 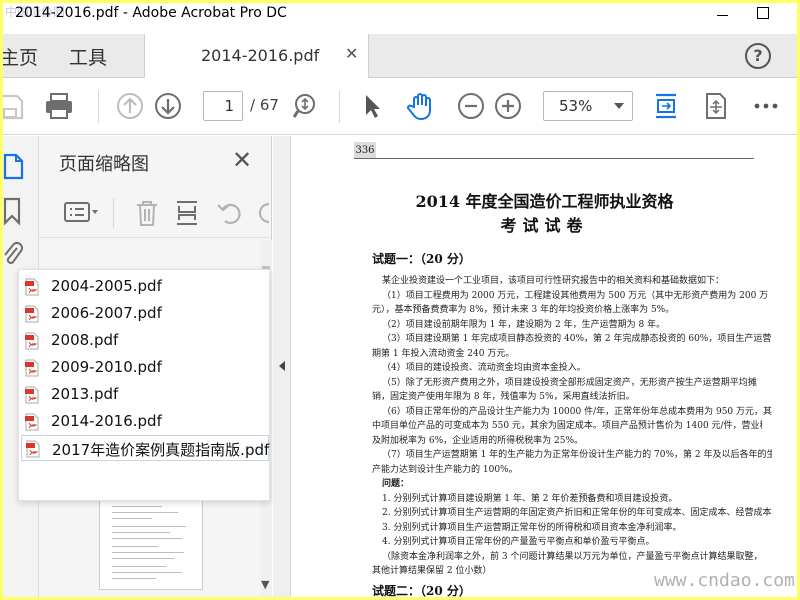 I want to click on file-item: 2014-2016.pdf, so click(x=145, y=422).